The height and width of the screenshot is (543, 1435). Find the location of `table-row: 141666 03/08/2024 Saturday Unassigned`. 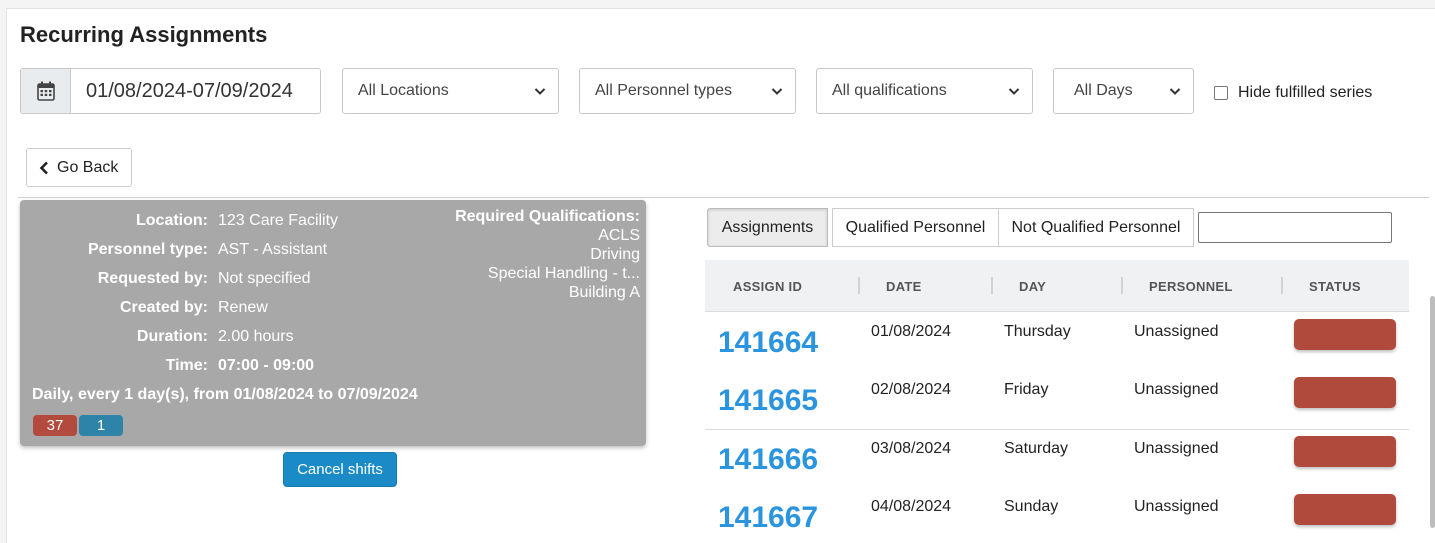

table-row: 141666 03/08/2024 Saturday Unassigned is located at coordinates (1057, 459).